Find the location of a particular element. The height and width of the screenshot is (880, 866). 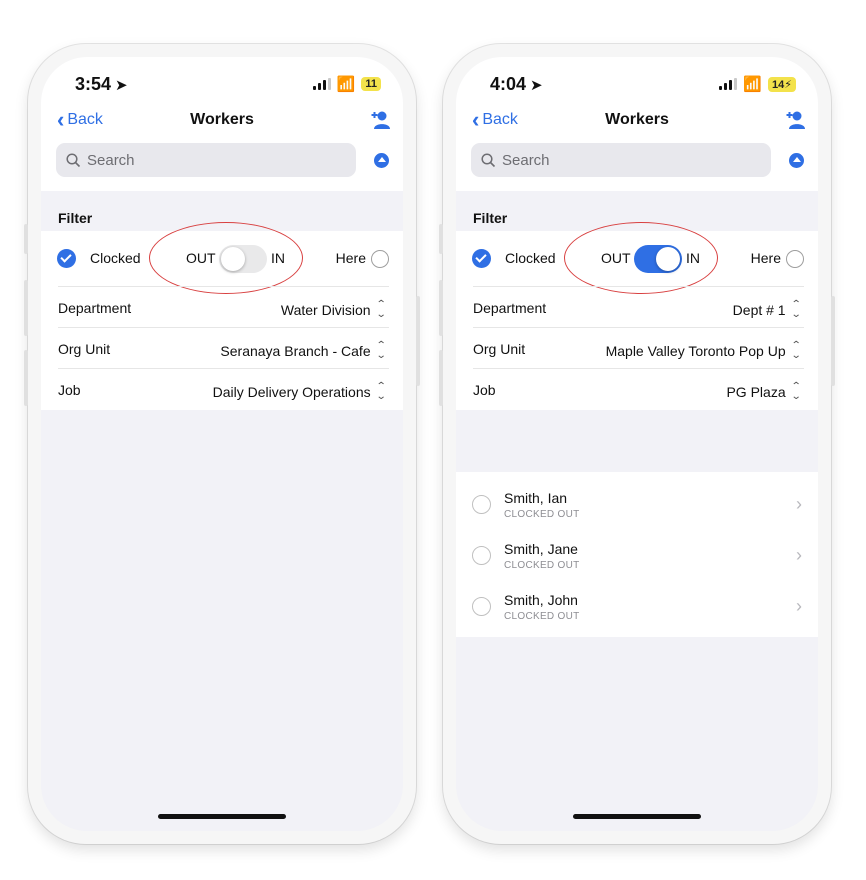

department-value: Water Division is located at coordinates (325, 310).